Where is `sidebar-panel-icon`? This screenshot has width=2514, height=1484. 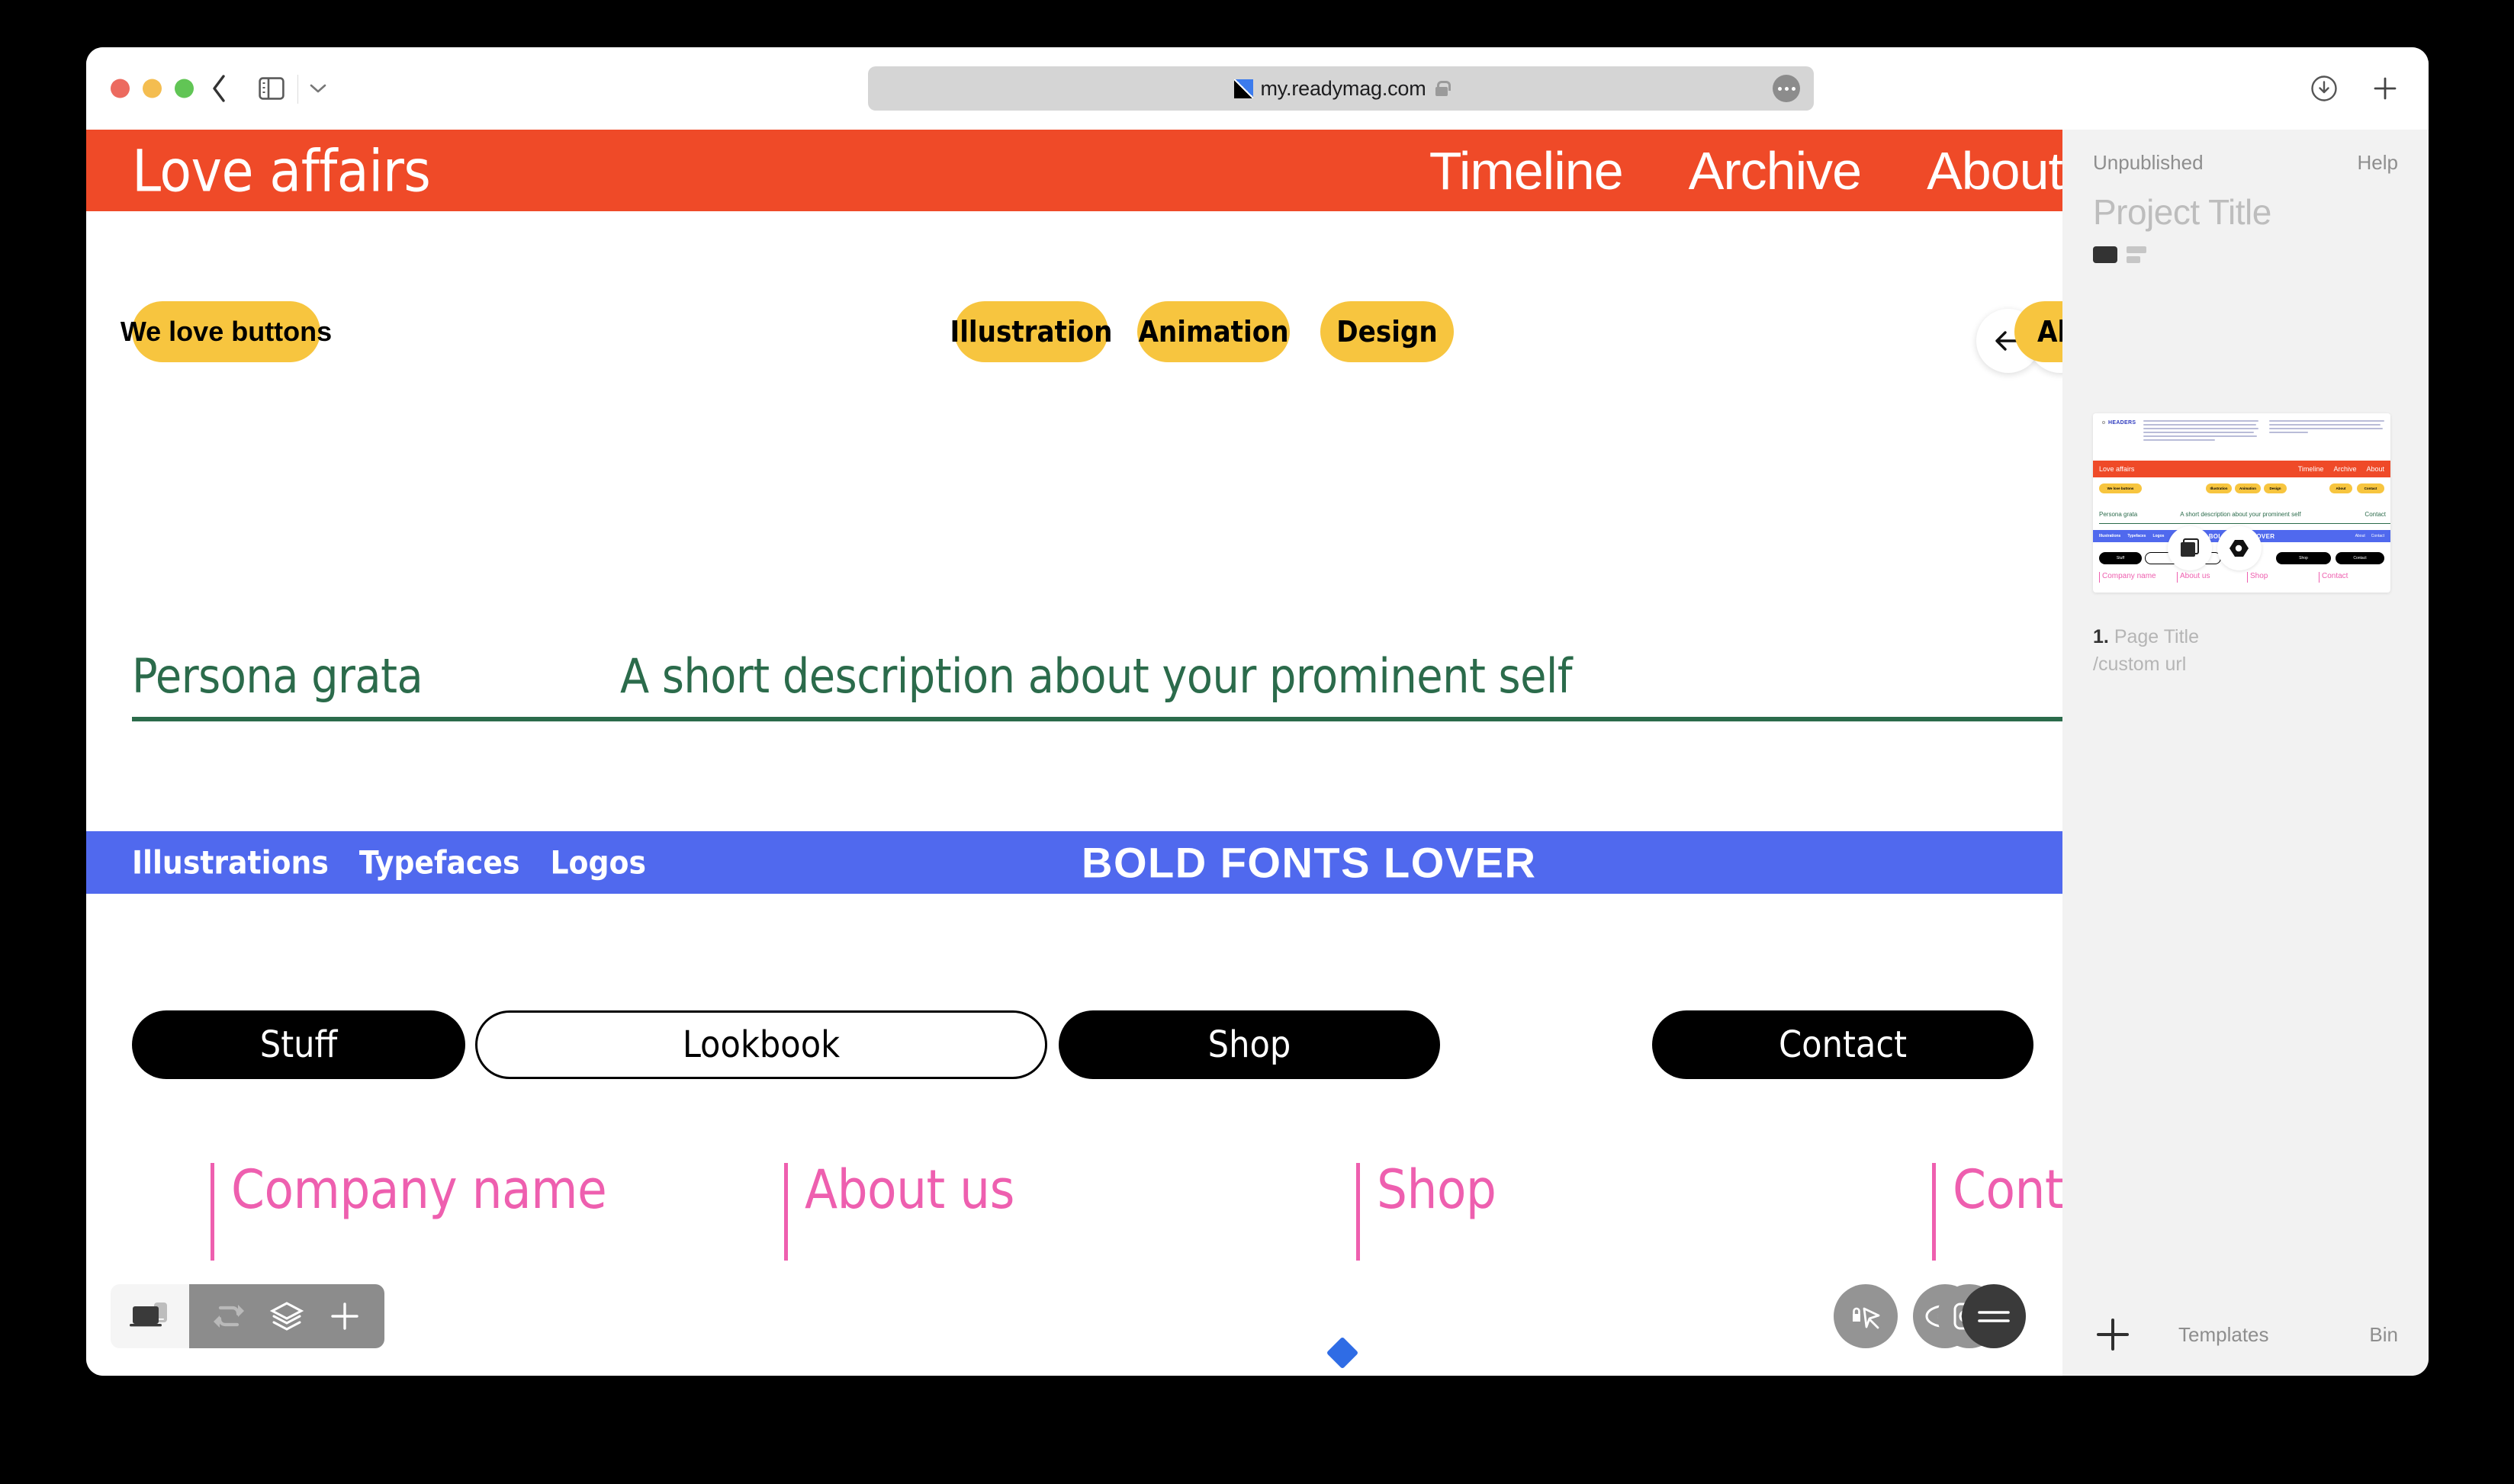
sidebar-panel-icon is located at coordinates (272, 88).